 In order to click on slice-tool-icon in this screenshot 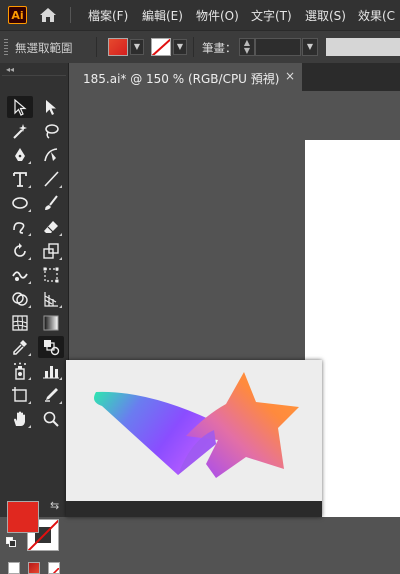, I will do `click(51, 395)`.